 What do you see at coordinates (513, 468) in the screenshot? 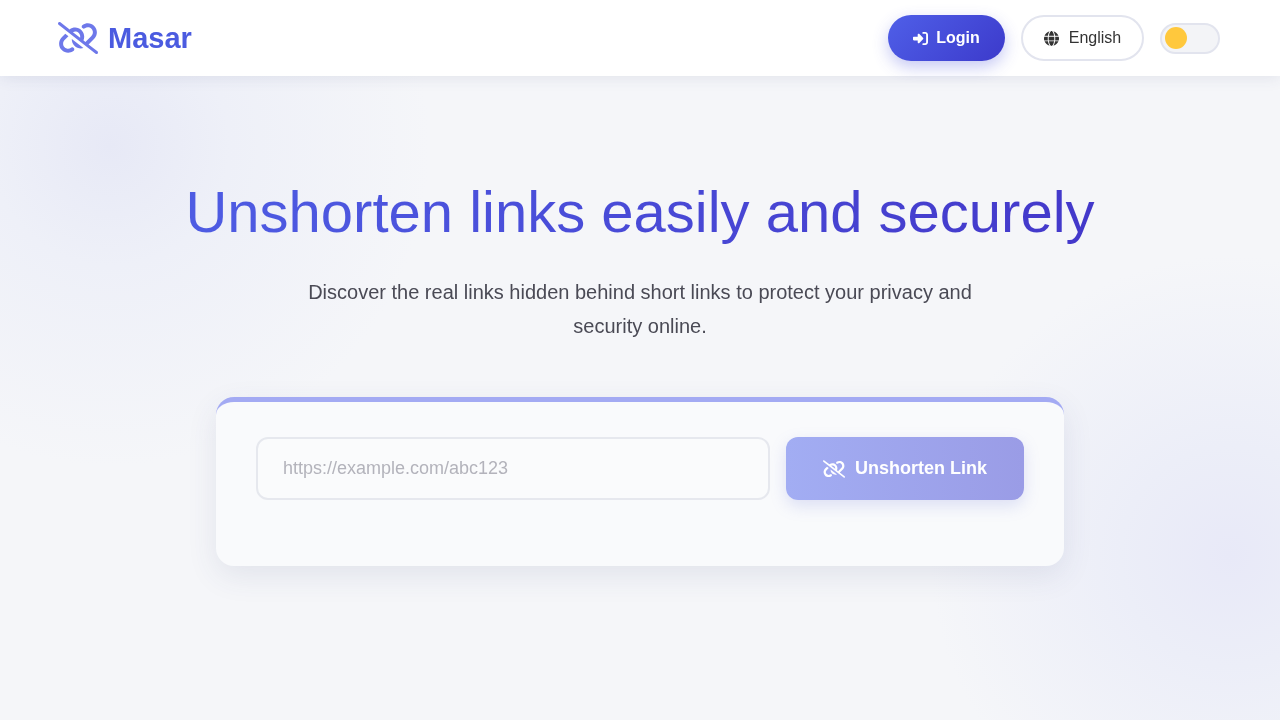
I see `url-input-field: https://example.com/abc123` at bounding box center [513, 468].